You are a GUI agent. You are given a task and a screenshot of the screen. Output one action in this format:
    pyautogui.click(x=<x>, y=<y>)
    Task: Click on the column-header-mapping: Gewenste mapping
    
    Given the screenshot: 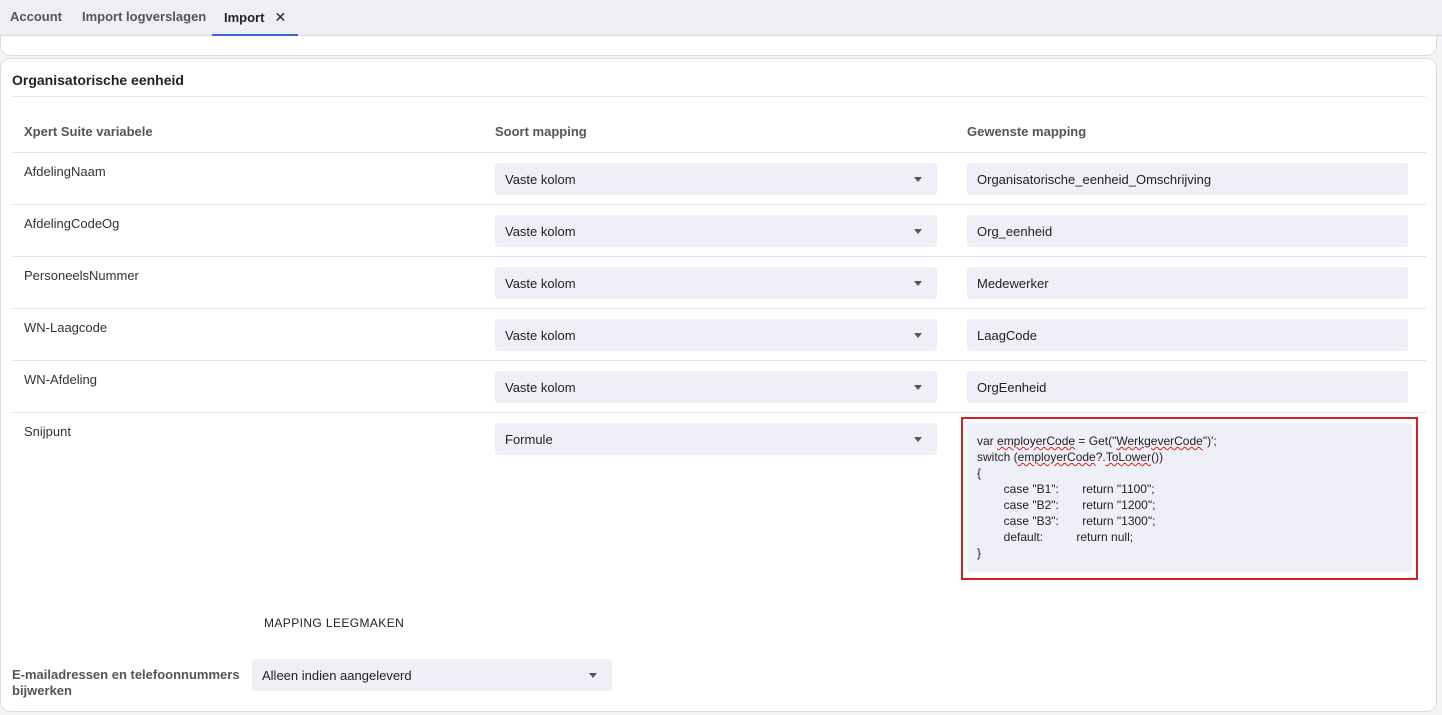 What is the action you would take?
    pyautogui.click(x=1027, y=131)
    